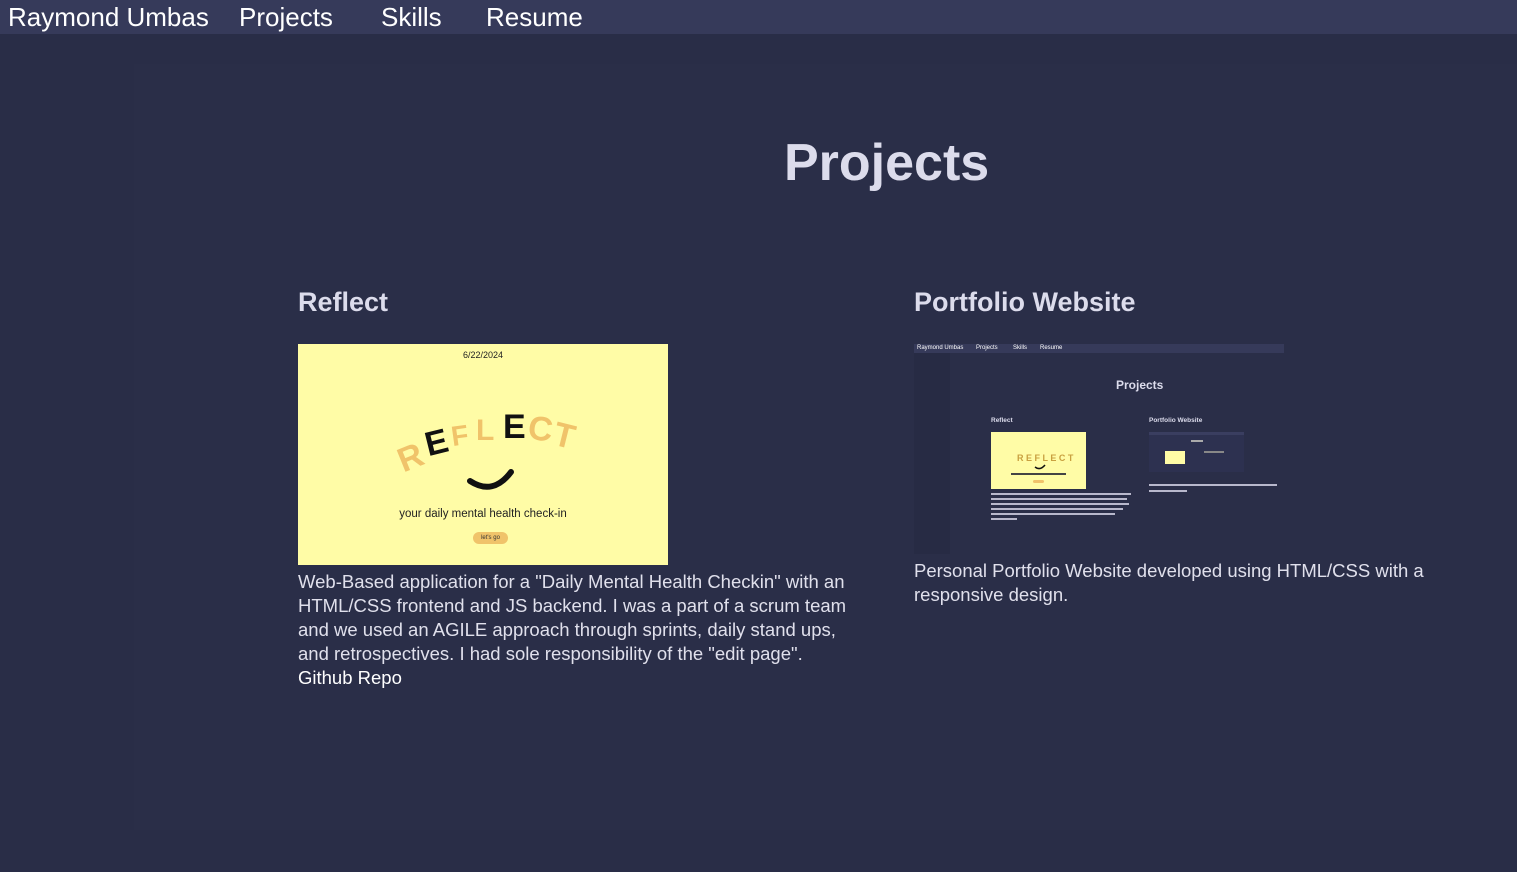 The image size is (1517, 872). What do you see at coordinates (932, 453) in the screenshot?
I see `mini-side-panel` at bounding box center [932, 453].